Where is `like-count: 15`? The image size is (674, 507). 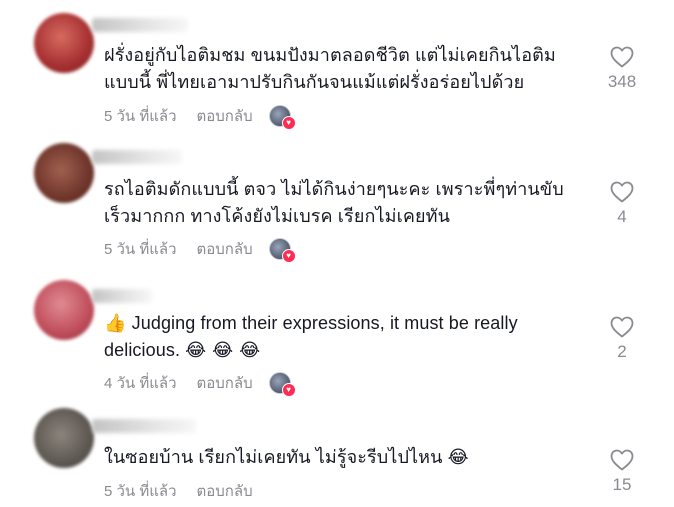
like-count: 15 is located at coordinates (622, 484).